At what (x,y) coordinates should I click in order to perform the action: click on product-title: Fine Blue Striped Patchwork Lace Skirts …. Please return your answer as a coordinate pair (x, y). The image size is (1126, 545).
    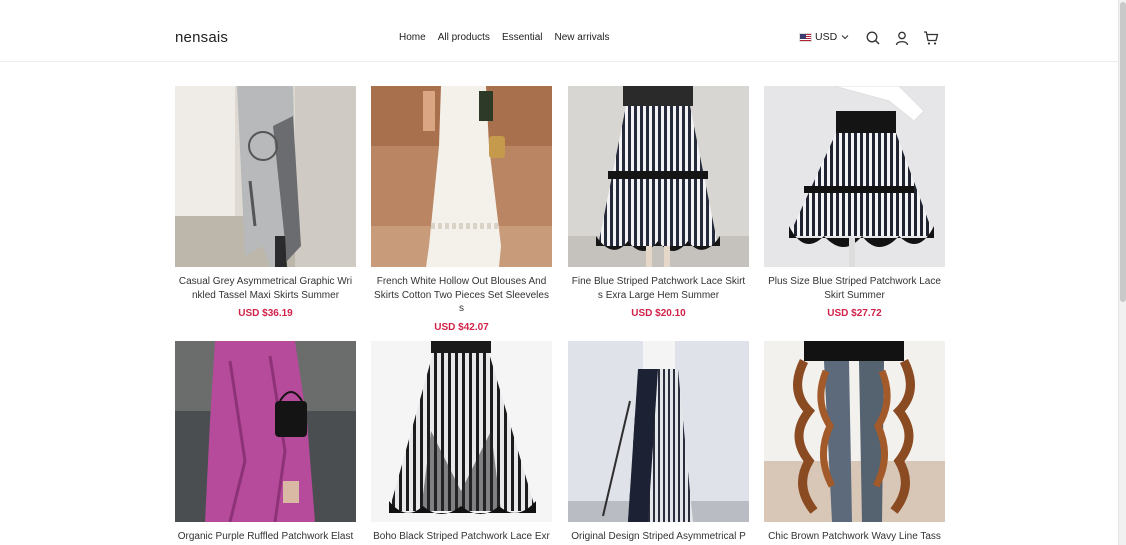
    Looking at the image, I should click on (658, 288).